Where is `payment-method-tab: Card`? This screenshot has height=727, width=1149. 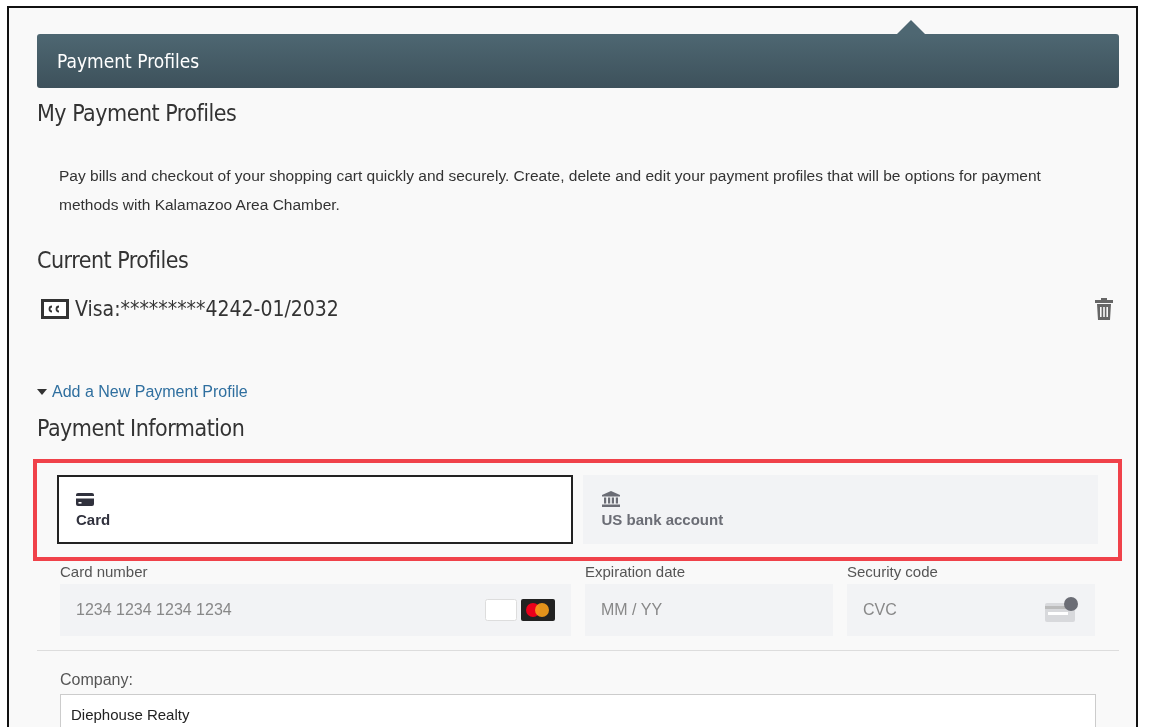 payment-method-tab: Card is located at coordinates (315, 509).